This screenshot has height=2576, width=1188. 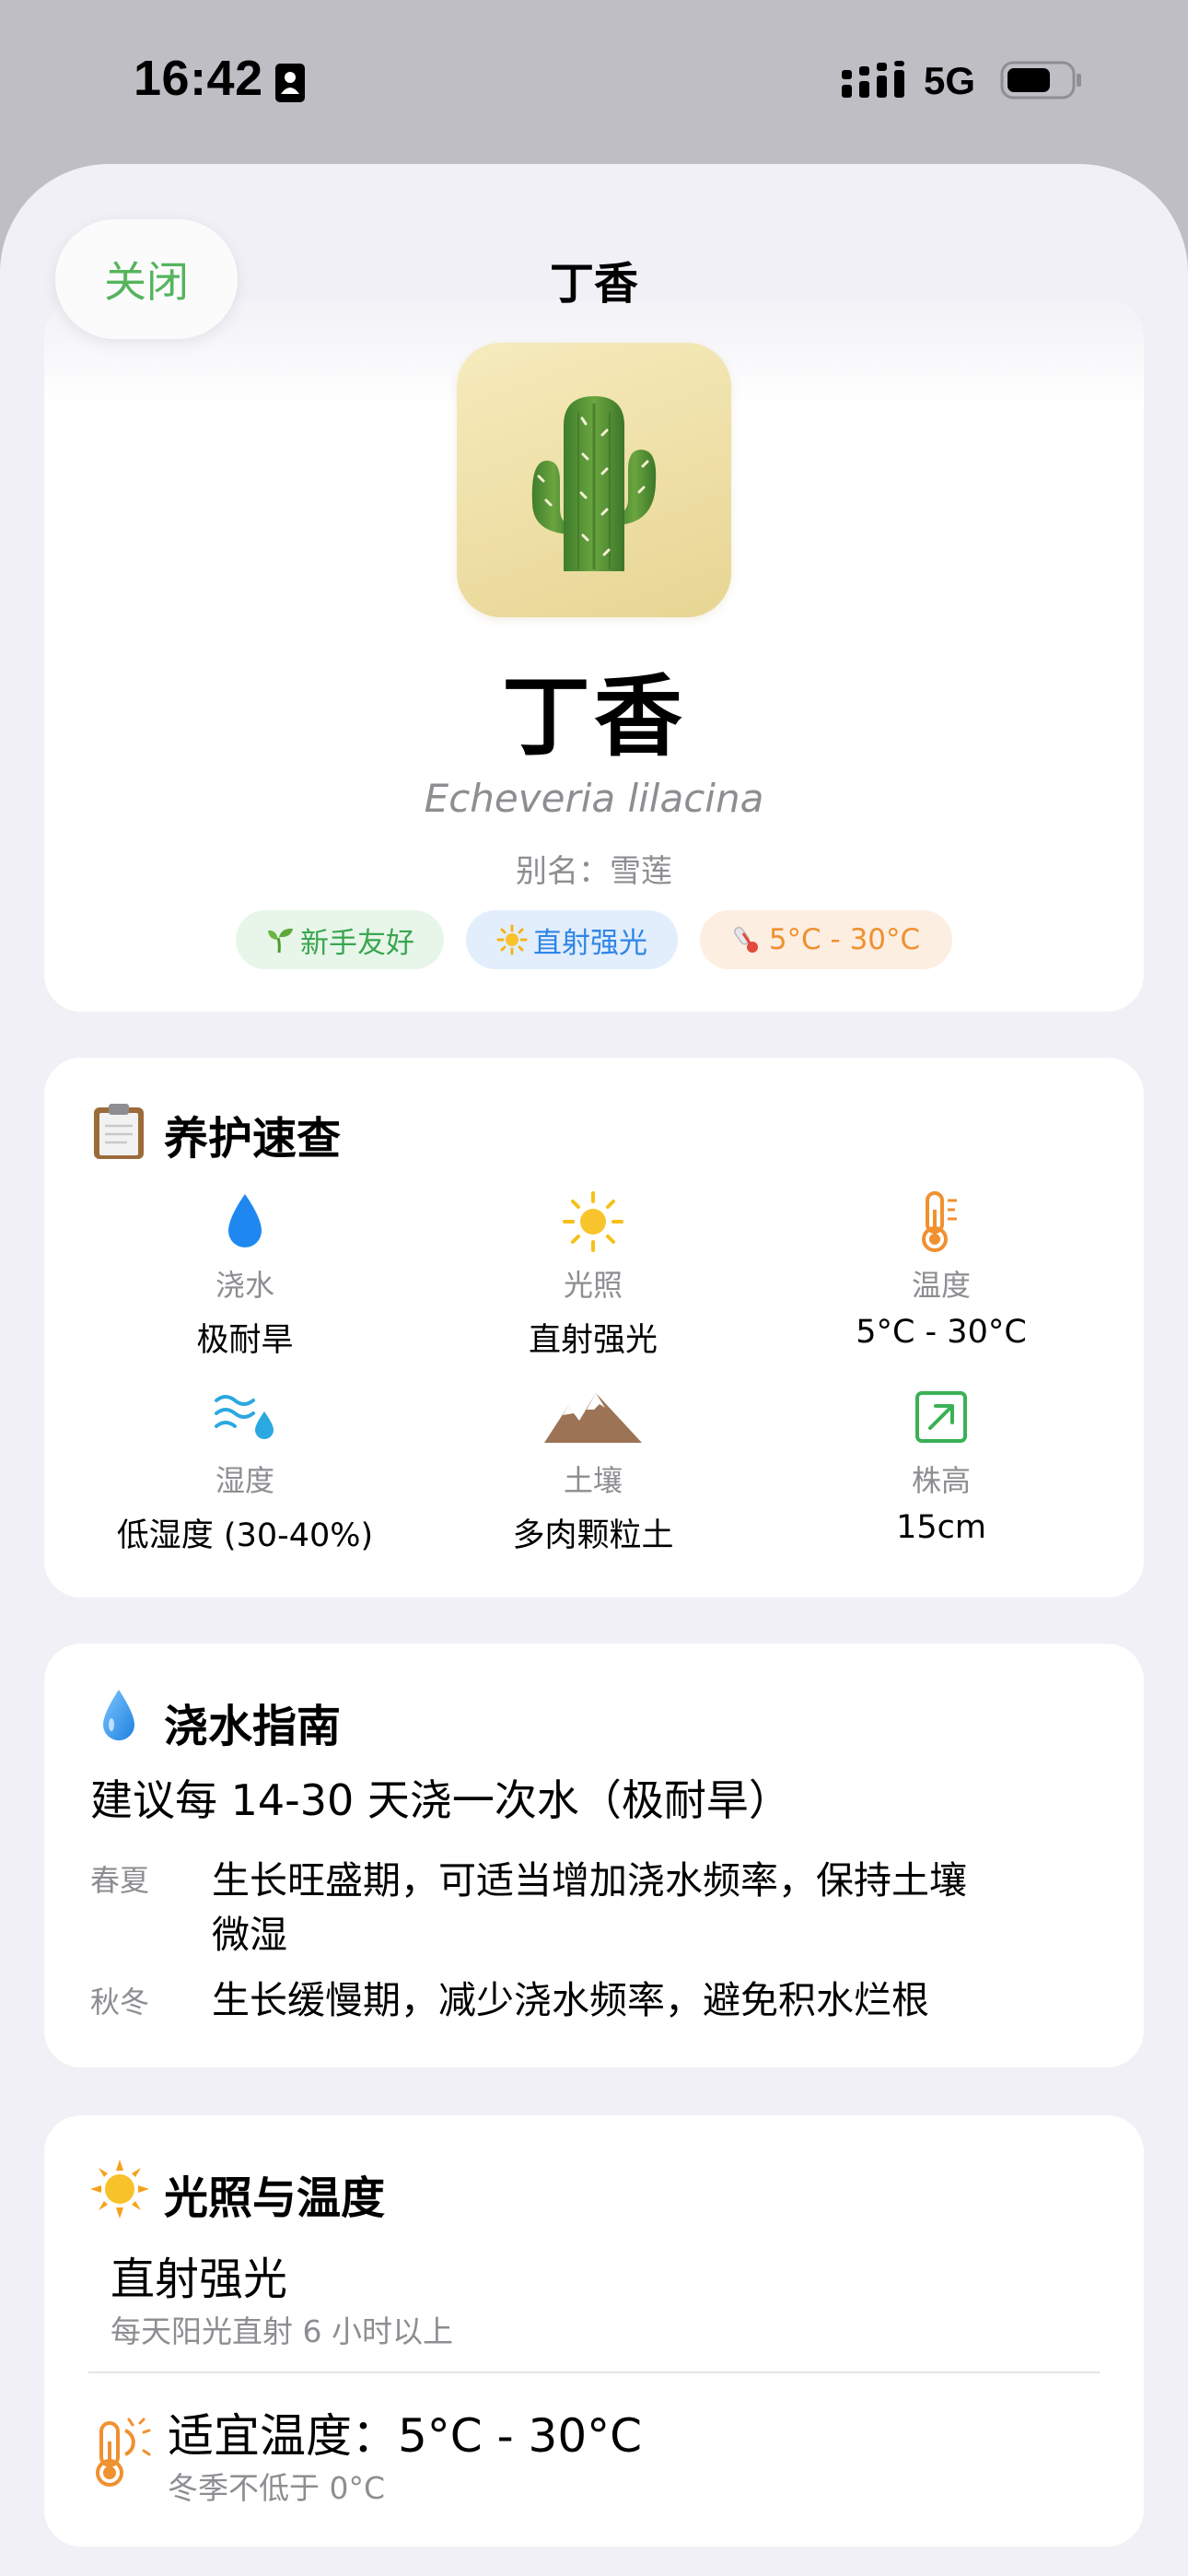 What do you see at coordinates (282, 2331) in the screenshot?
I see `light-detail: 每天阳光直射 6 小时以上` at bounding box center [282, 2331].